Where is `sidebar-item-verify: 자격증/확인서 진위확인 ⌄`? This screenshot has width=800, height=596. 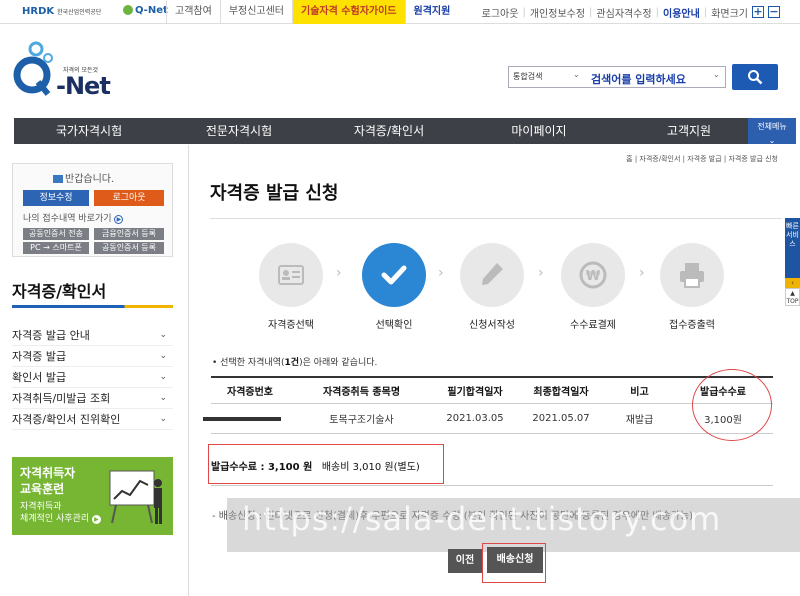 sidebar-item-verify: 자격증/확인서 진위확인 ⌄ is located at coordinates (92, 419).